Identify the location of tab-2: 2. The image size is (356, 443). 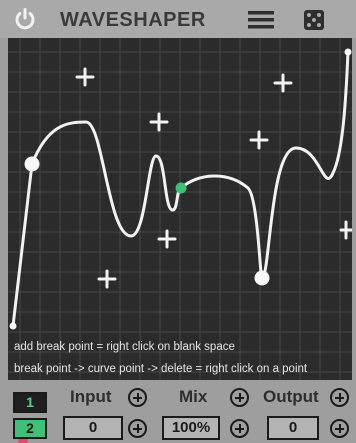
(30, 428).